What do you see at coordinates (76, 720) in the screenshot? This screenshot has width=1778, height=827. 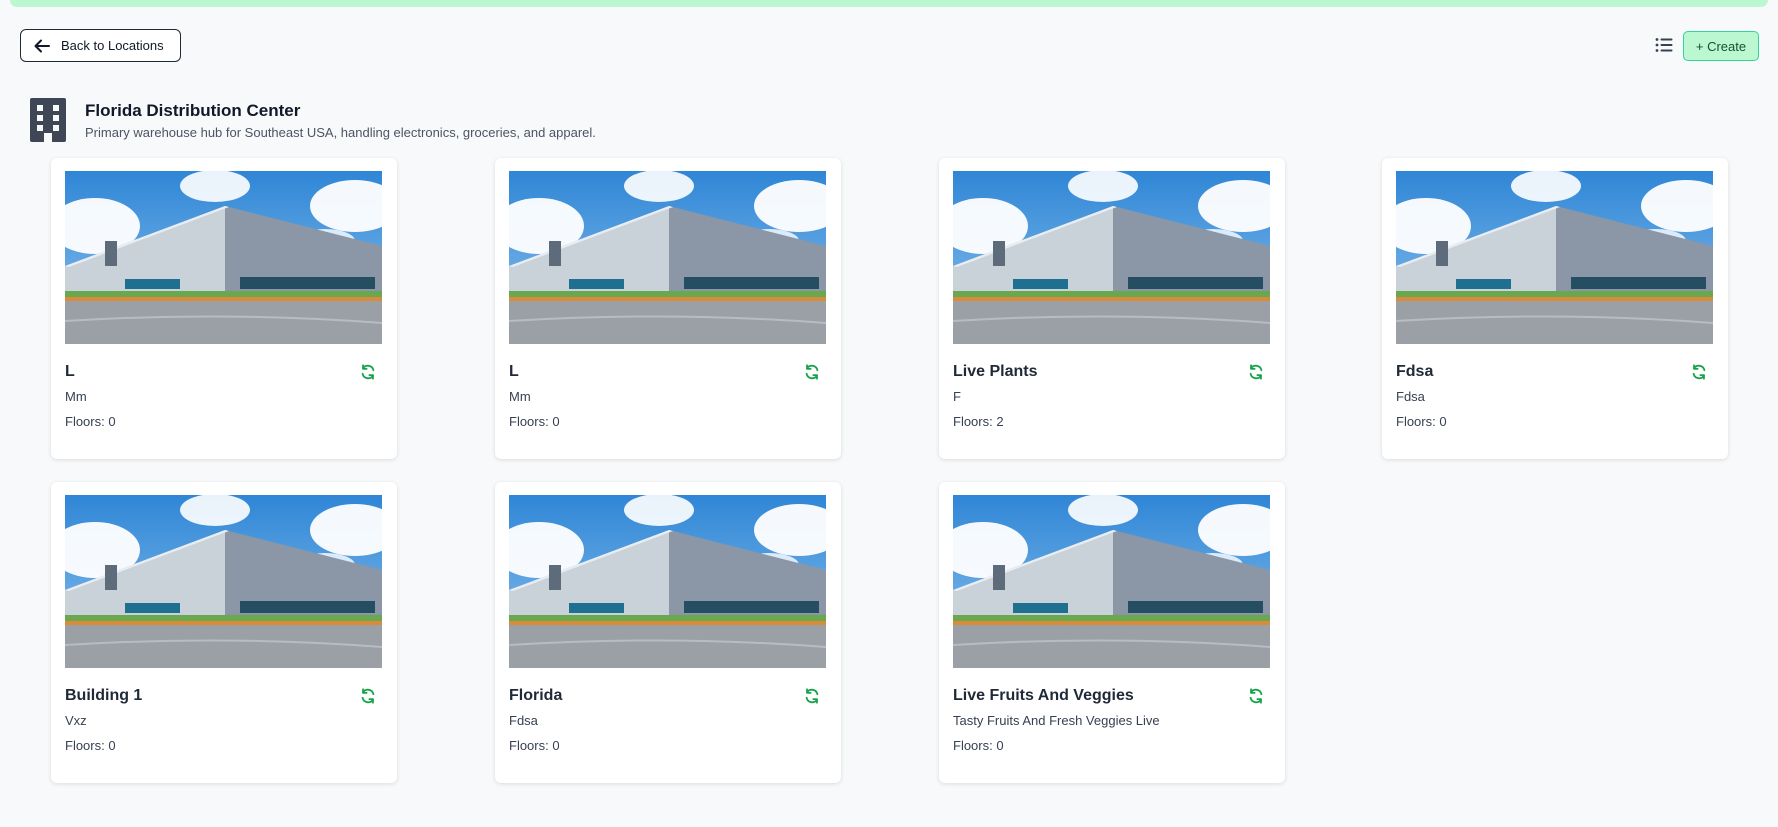 I see `building-subtitle: Vxz` at bounding box center [76, 720].